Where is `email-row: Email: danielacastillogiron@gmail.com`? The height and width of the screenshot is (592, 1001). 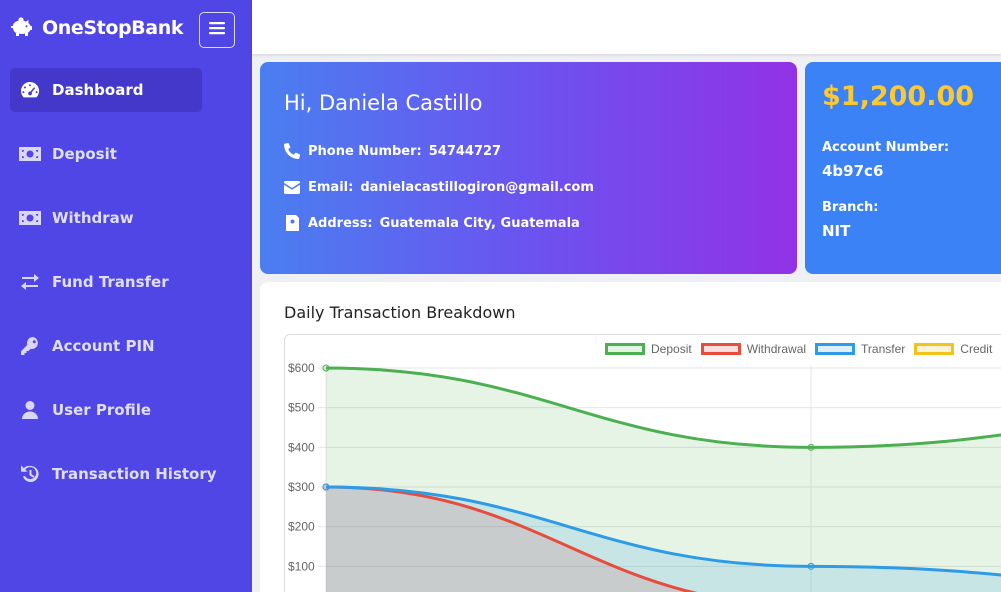
email-row: Email: danielacastillogiron@gmail.com is located at coordinates (439, 187).